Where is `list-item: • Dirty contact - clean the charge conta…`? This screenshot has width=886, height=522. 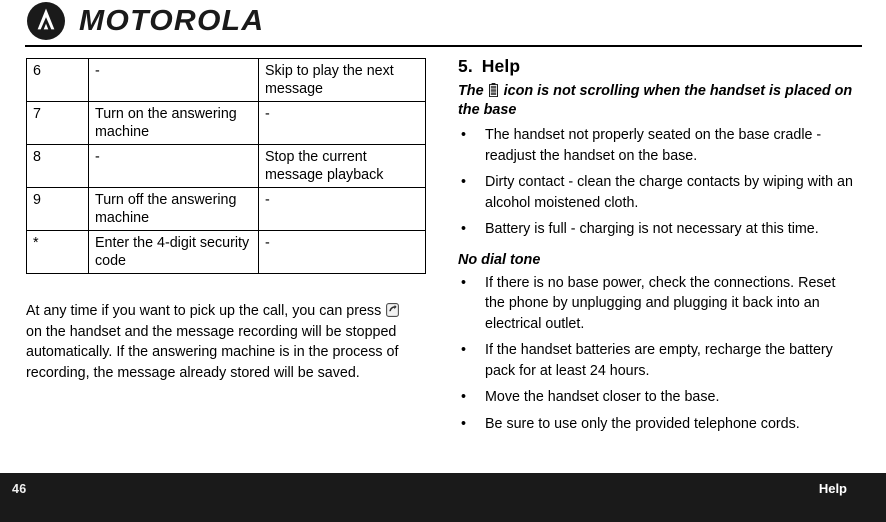
list-item: • Dirty contact - clean the charge conta… is located at coordinates (658, 192).